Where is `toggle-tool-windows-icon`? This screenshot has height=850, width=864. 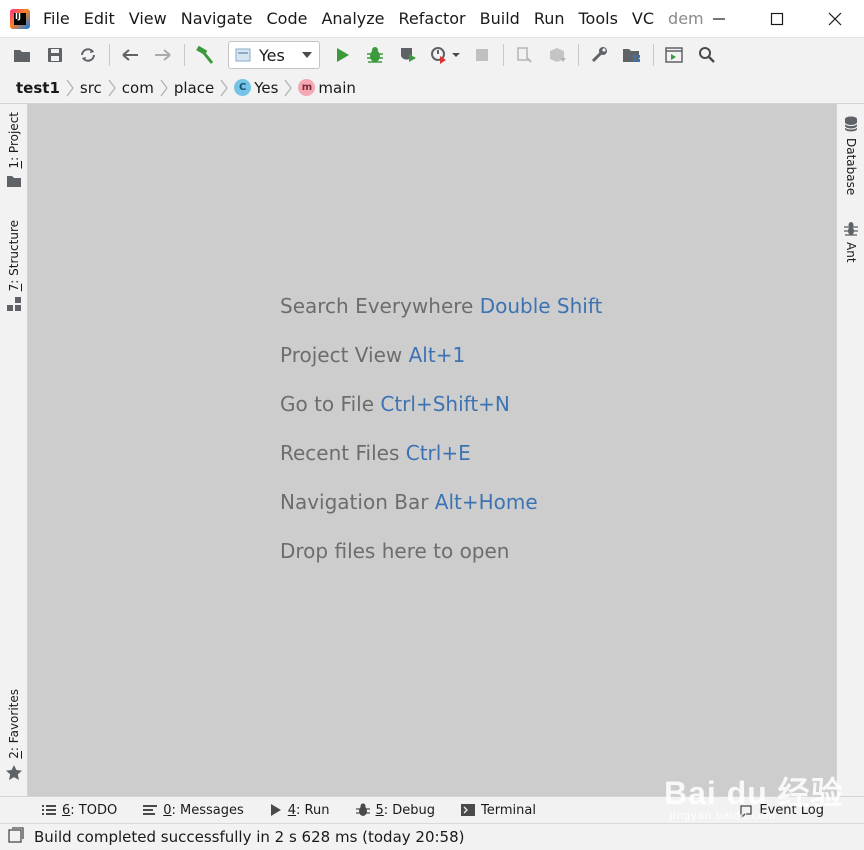
toggle-tool-windows-icon is located at coordinates (16, 837).